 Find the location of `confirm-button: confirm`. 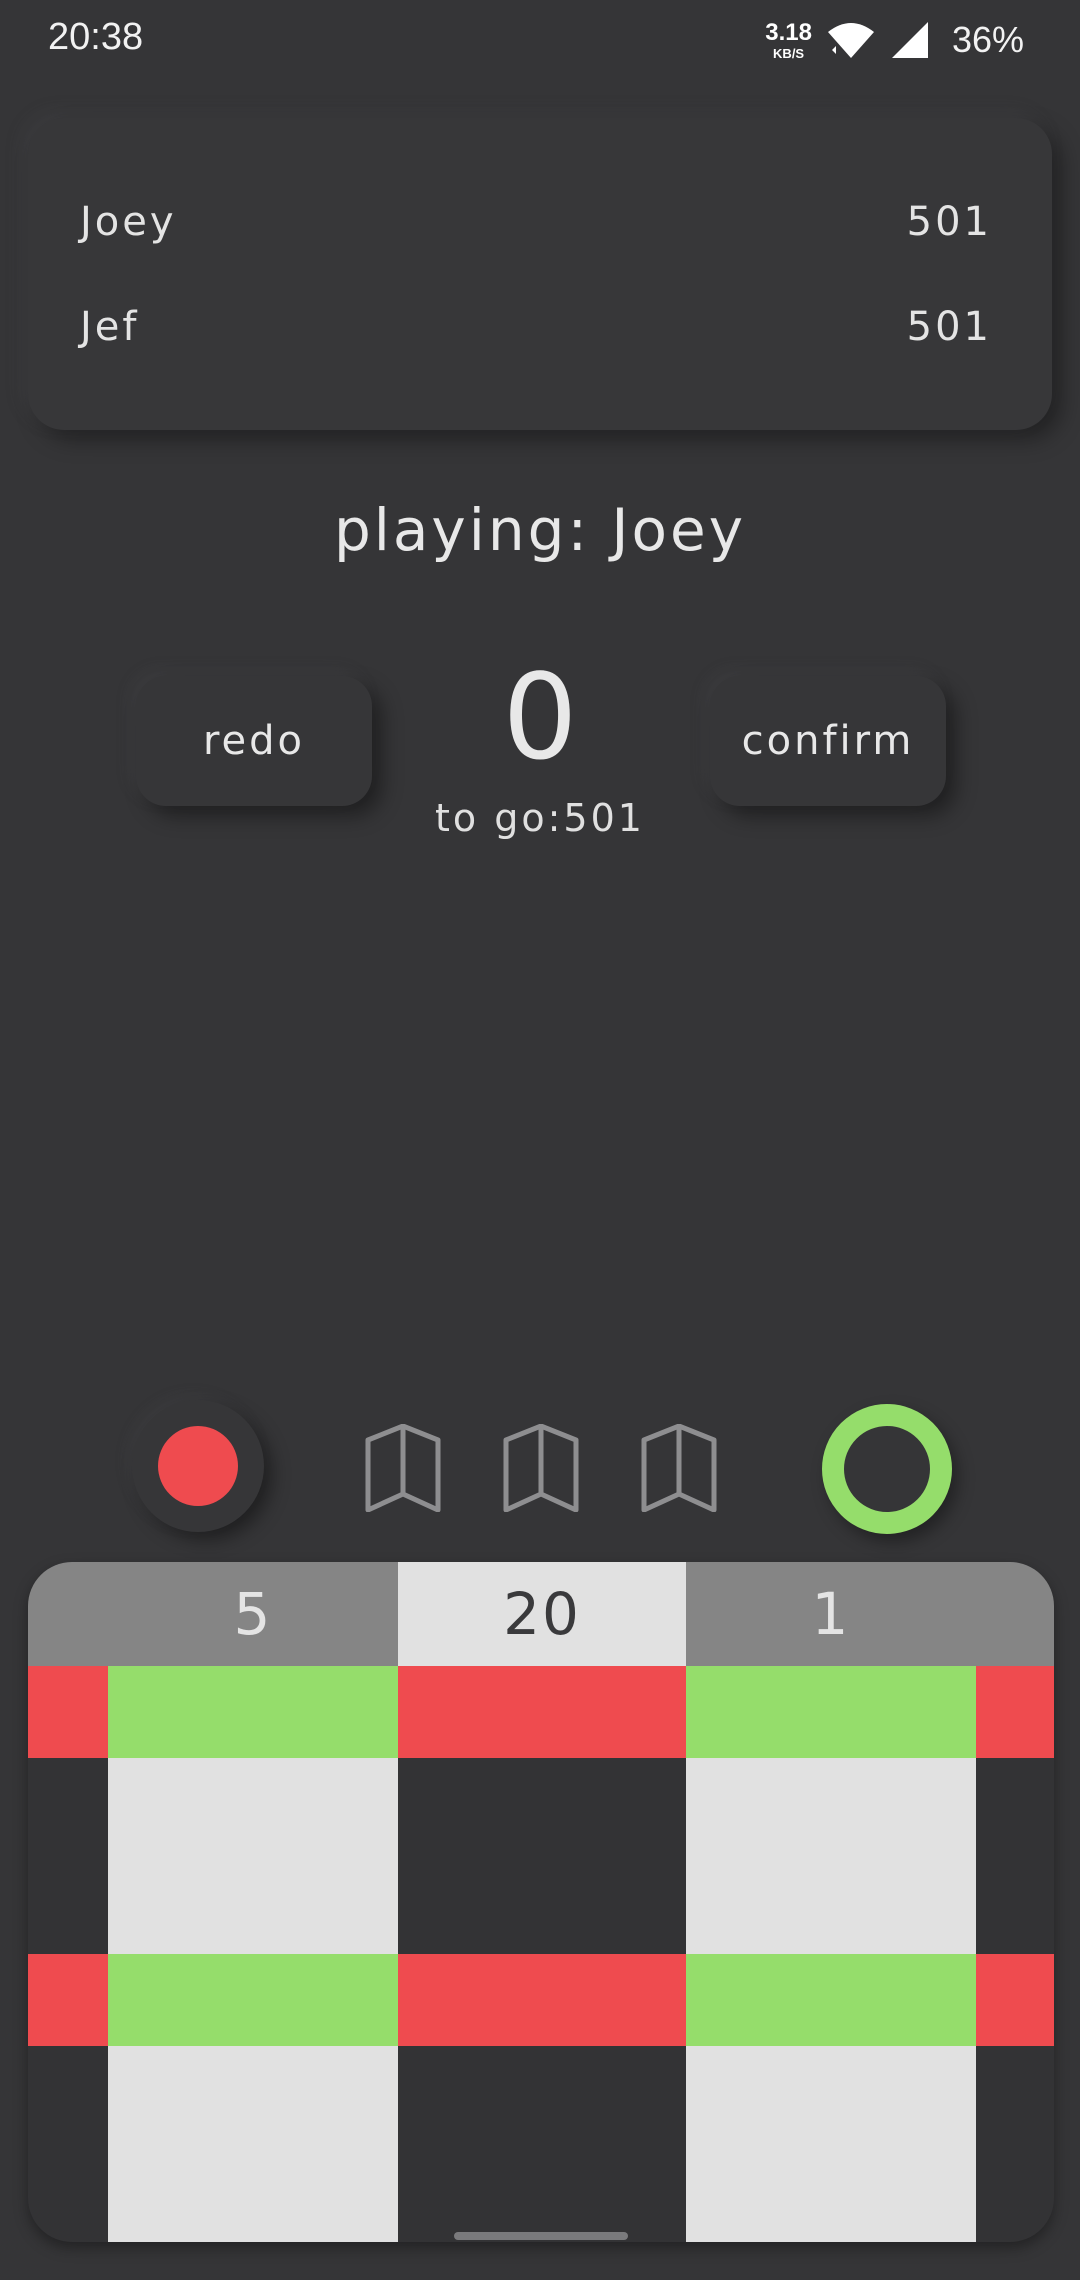

confirm-button: confirm is located at coordinates (828, 741).